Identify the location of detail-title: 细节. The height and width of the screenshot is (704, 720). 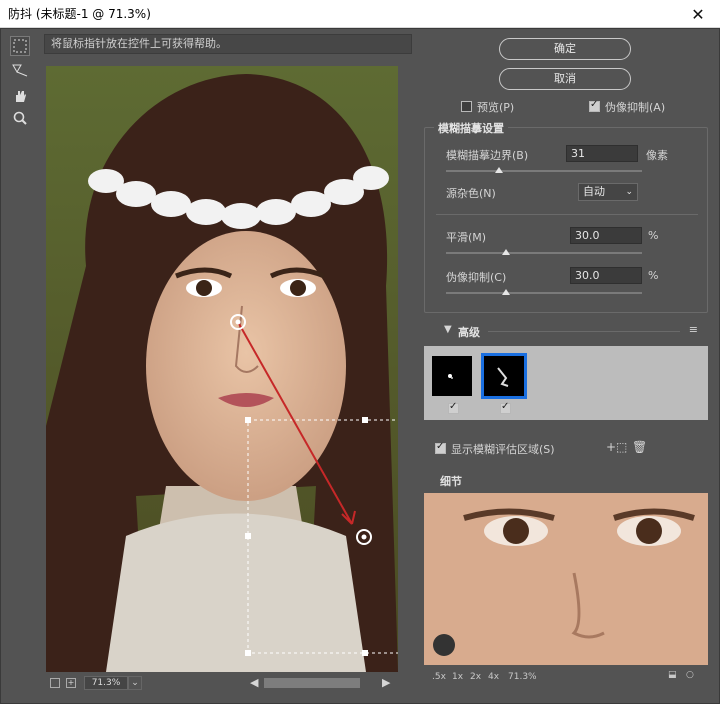
(451, 481).